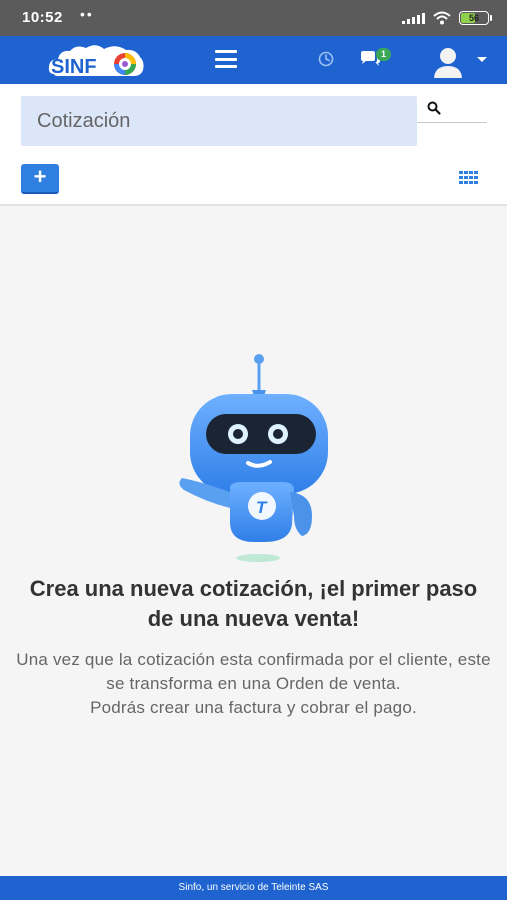  Describe the element at coordinates (469, 178) in the screenshot. I see `grid-view-icon` at that location.